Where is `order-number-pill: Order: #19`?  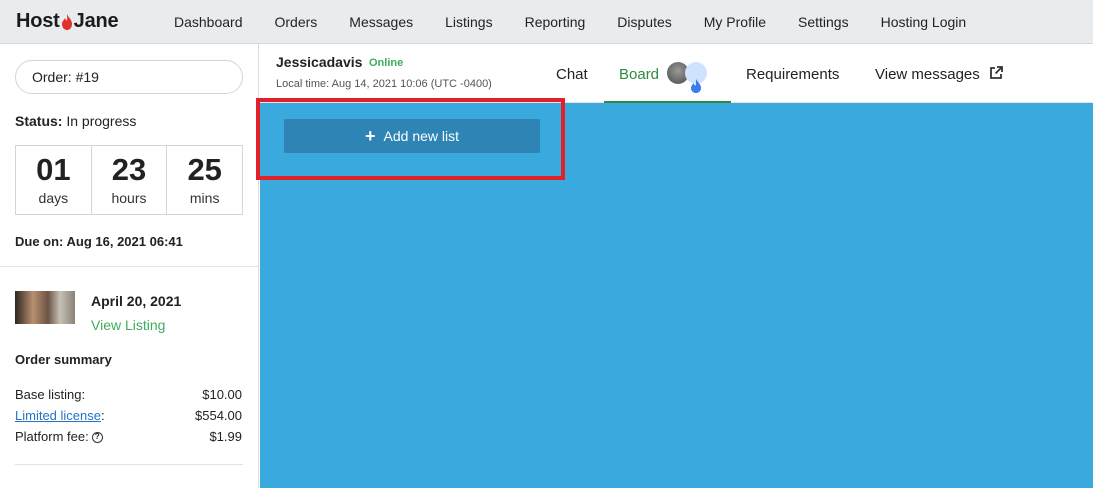
order-number-pill: Order: #19 is located at coordinates (129, 77).